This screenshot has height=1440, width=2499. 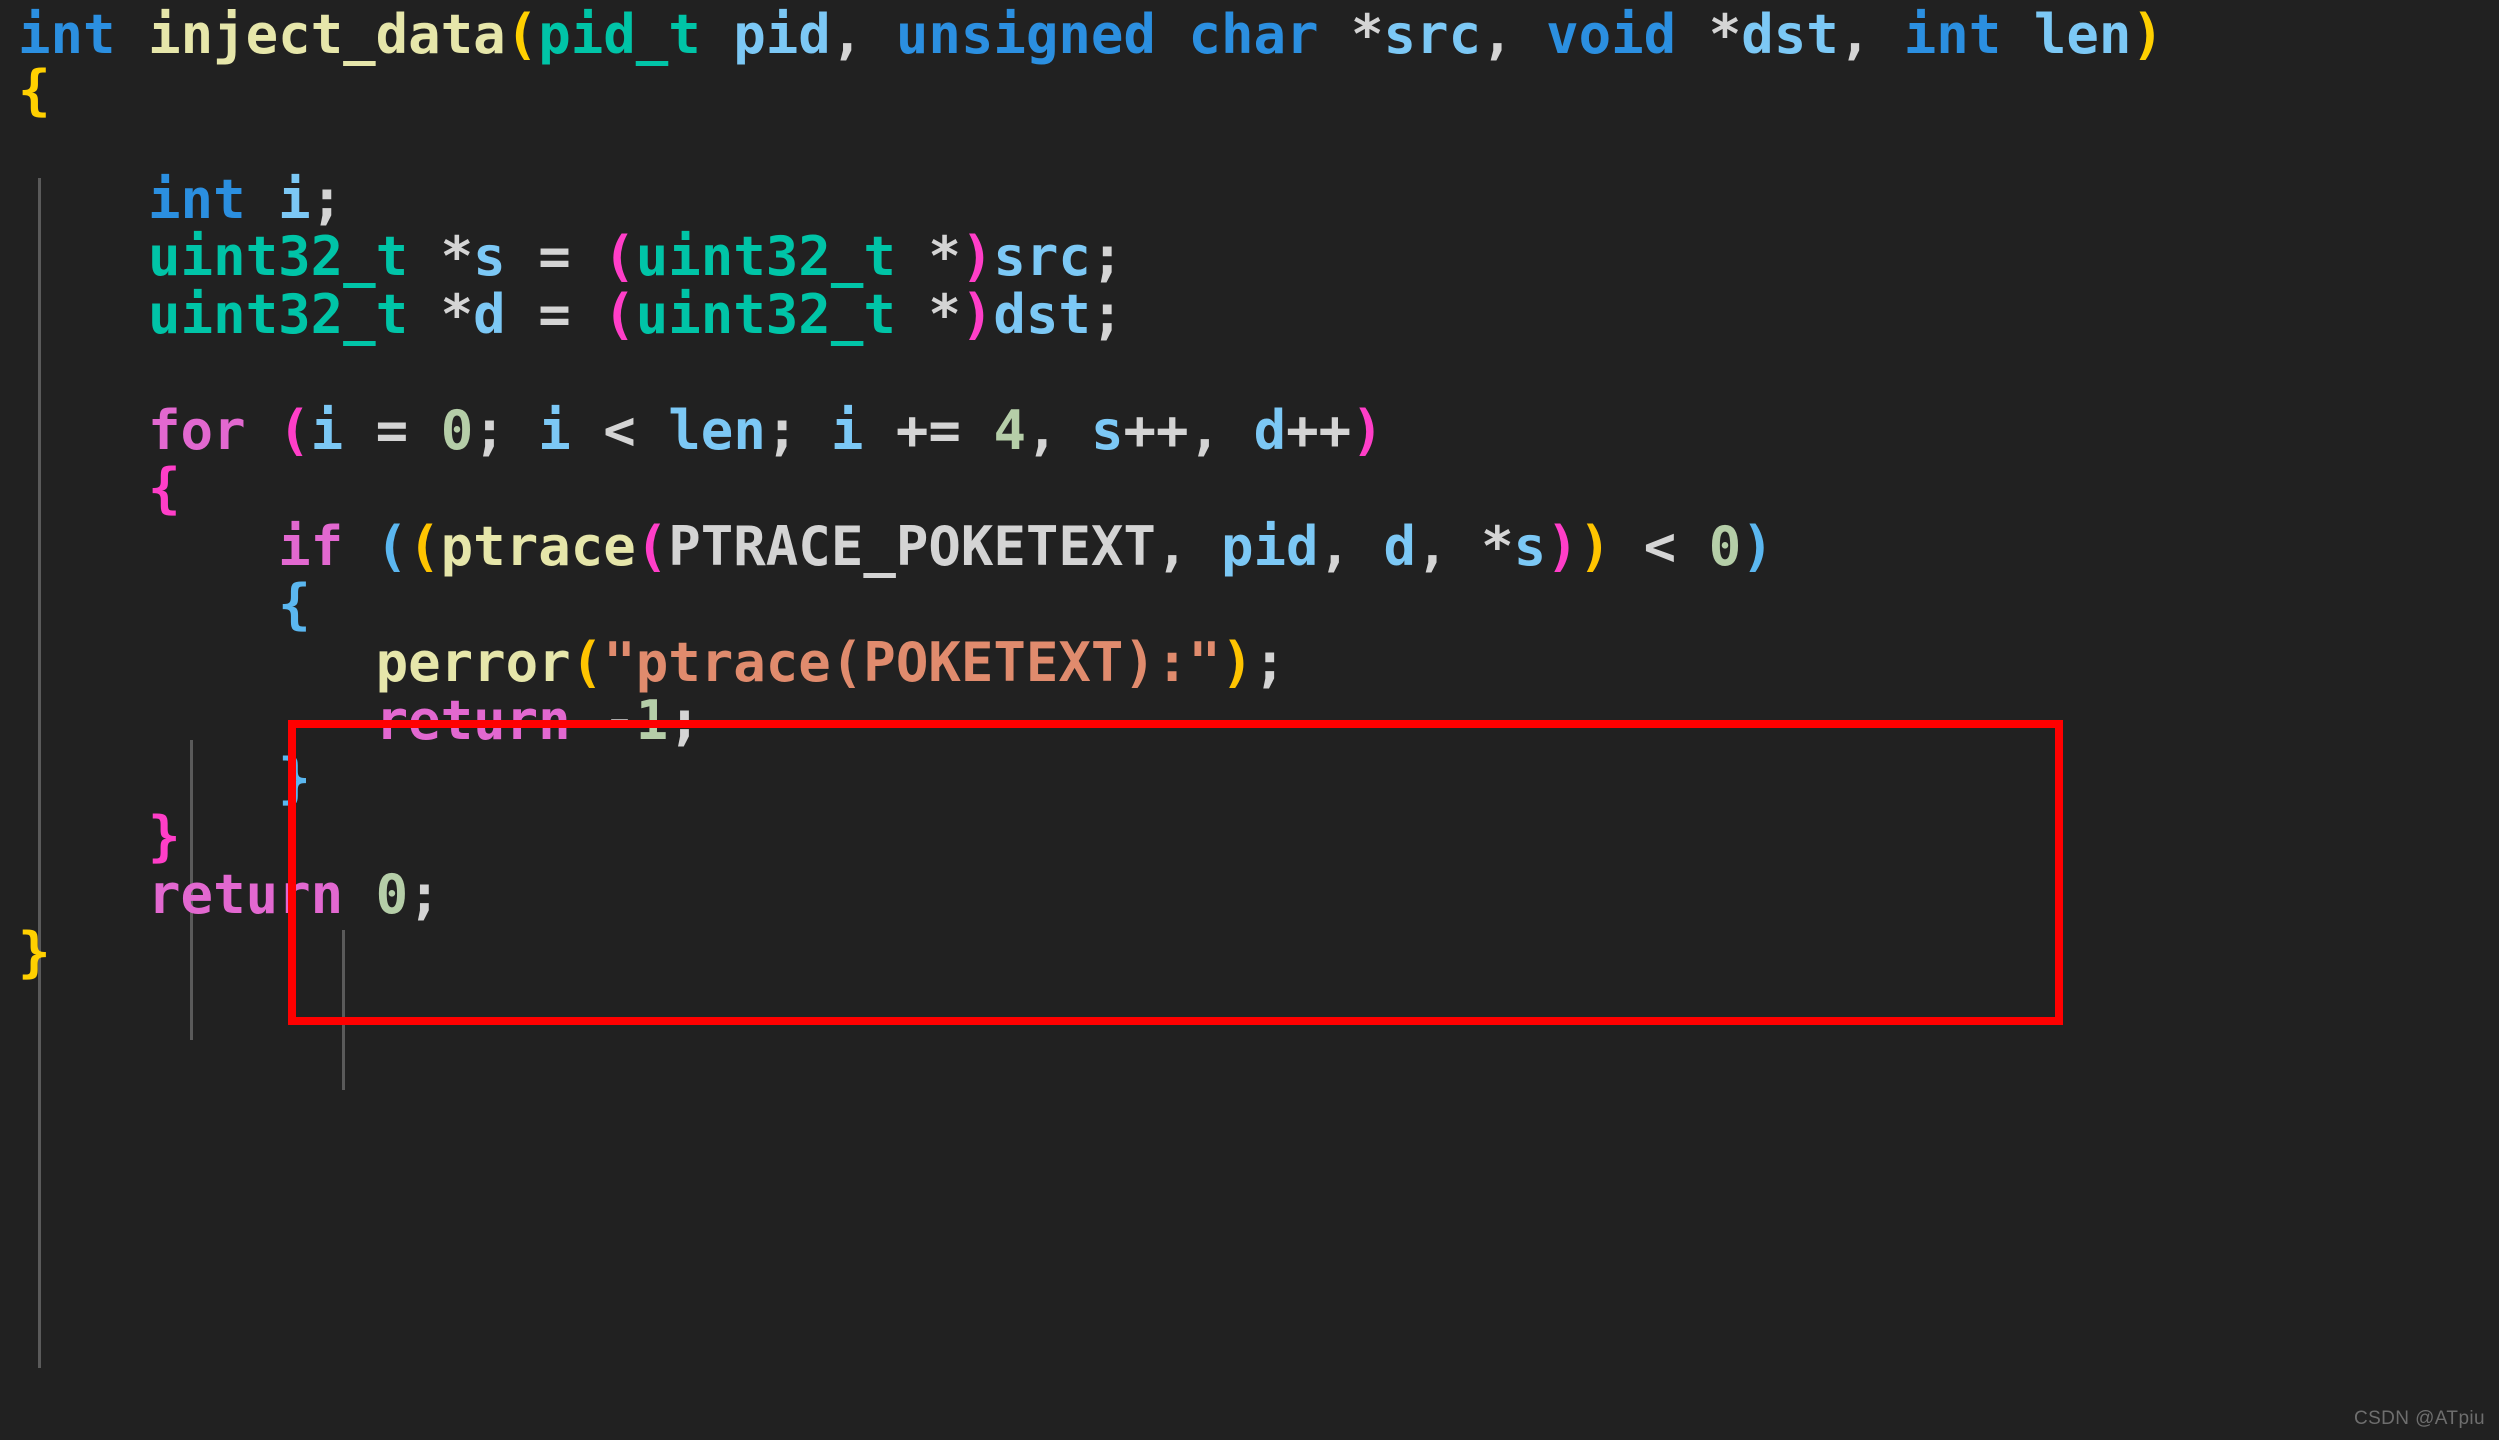 What do you see at coordinates (1611, 34) in the screenshot?
I see `code-token: void` at bounding box center [1611, 34].